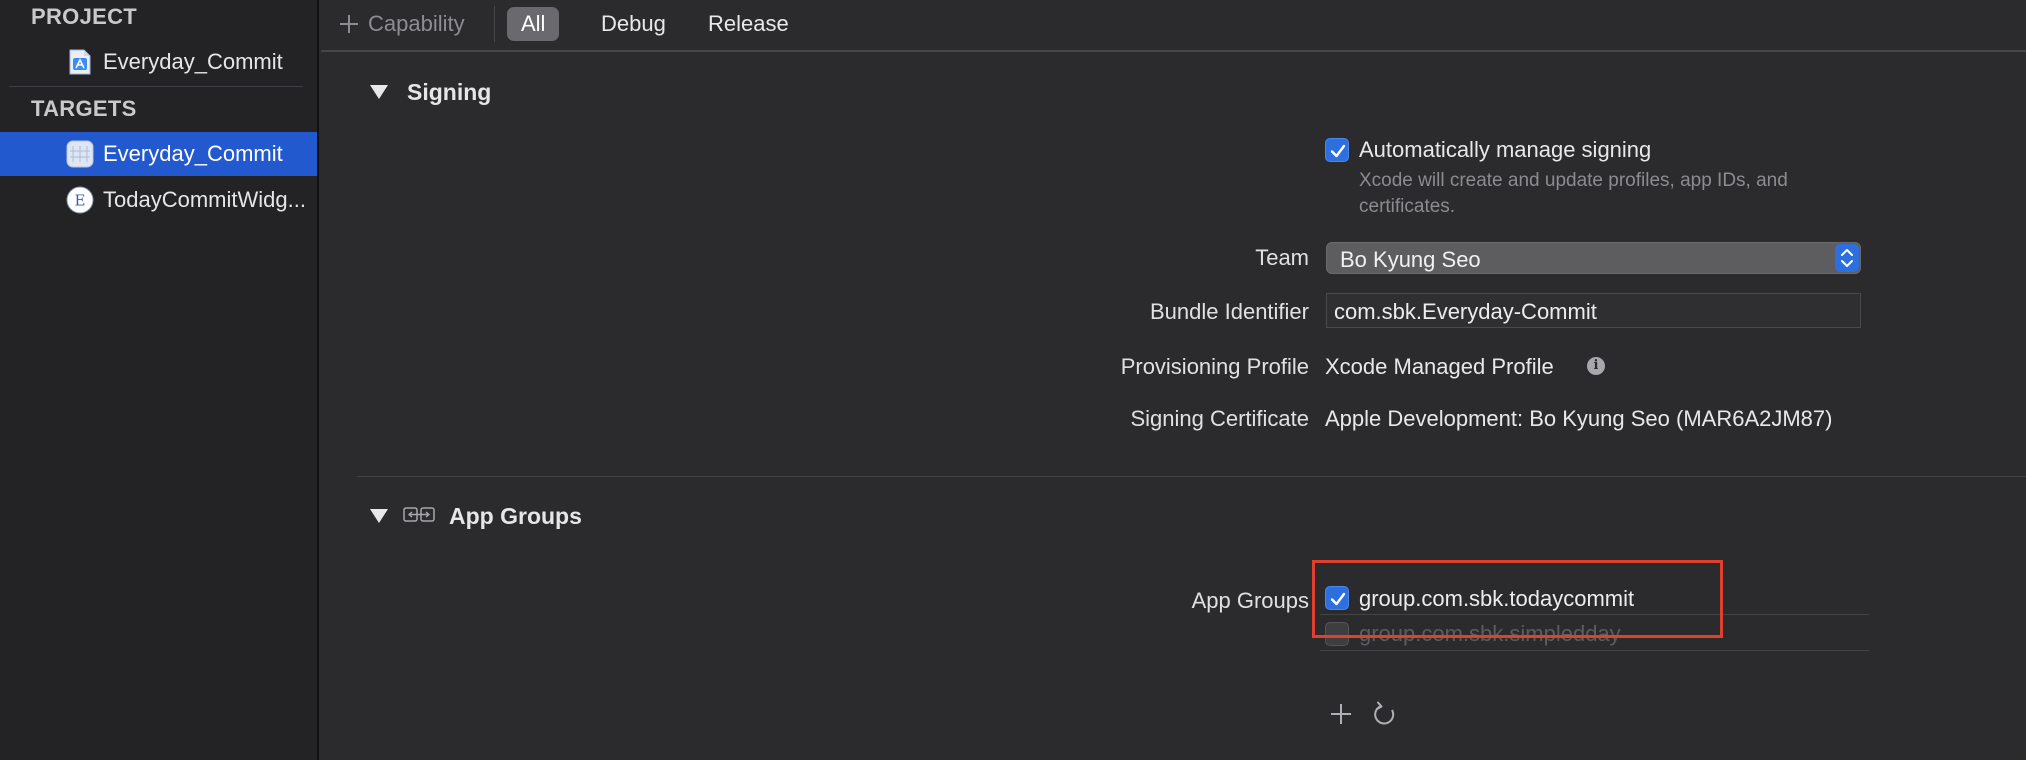 This screenshot has height=760, width=2026. What do you see at coordinates (1505, 149) in the screenshot?
I see `auto-manage-signing-label: Automatically manage signing` at bounding box center [1505, 149].